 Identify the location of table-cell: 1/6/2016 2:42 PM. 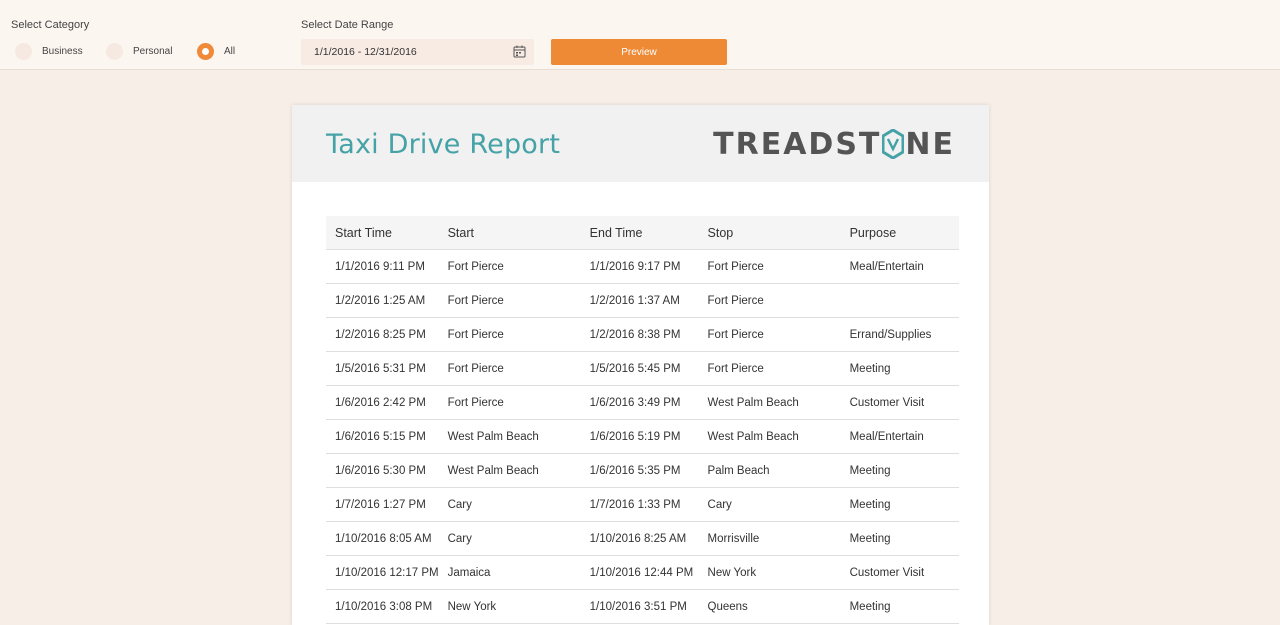
(382, 402).